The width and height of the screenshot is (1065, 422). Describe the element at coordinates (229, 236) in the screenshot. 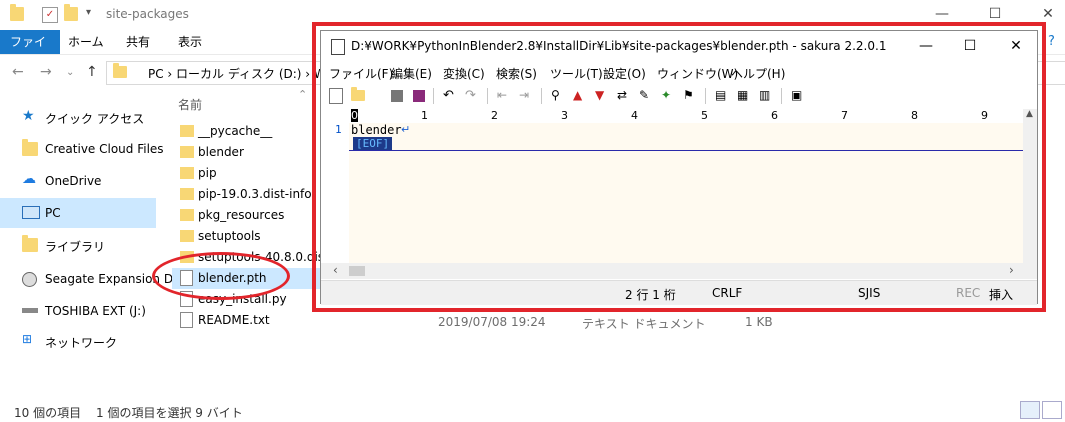

I see `file-name: setuptools` at that location.